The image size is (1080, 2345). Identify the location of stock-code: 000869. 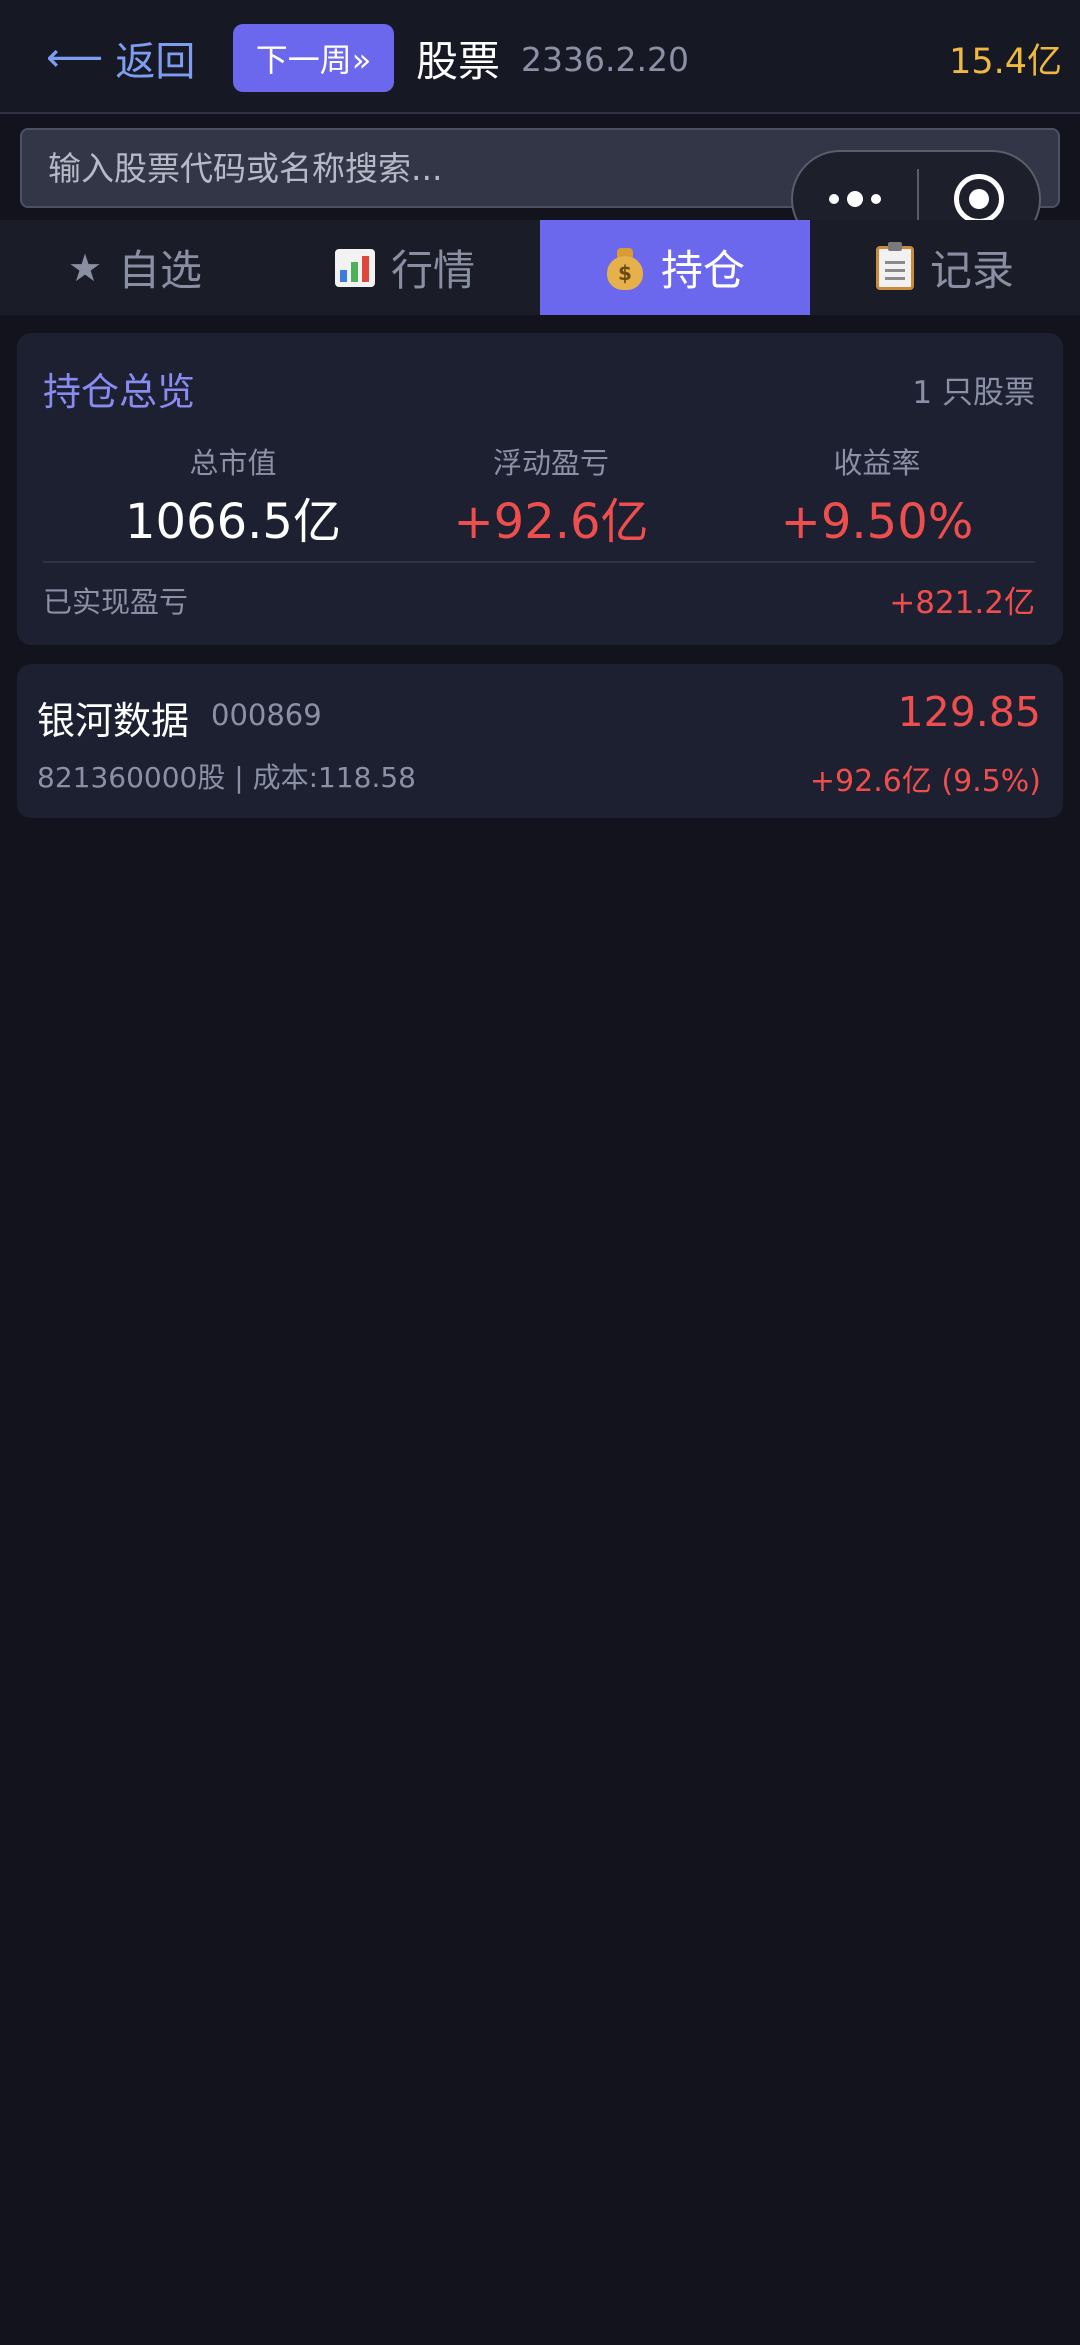
(266, 715).